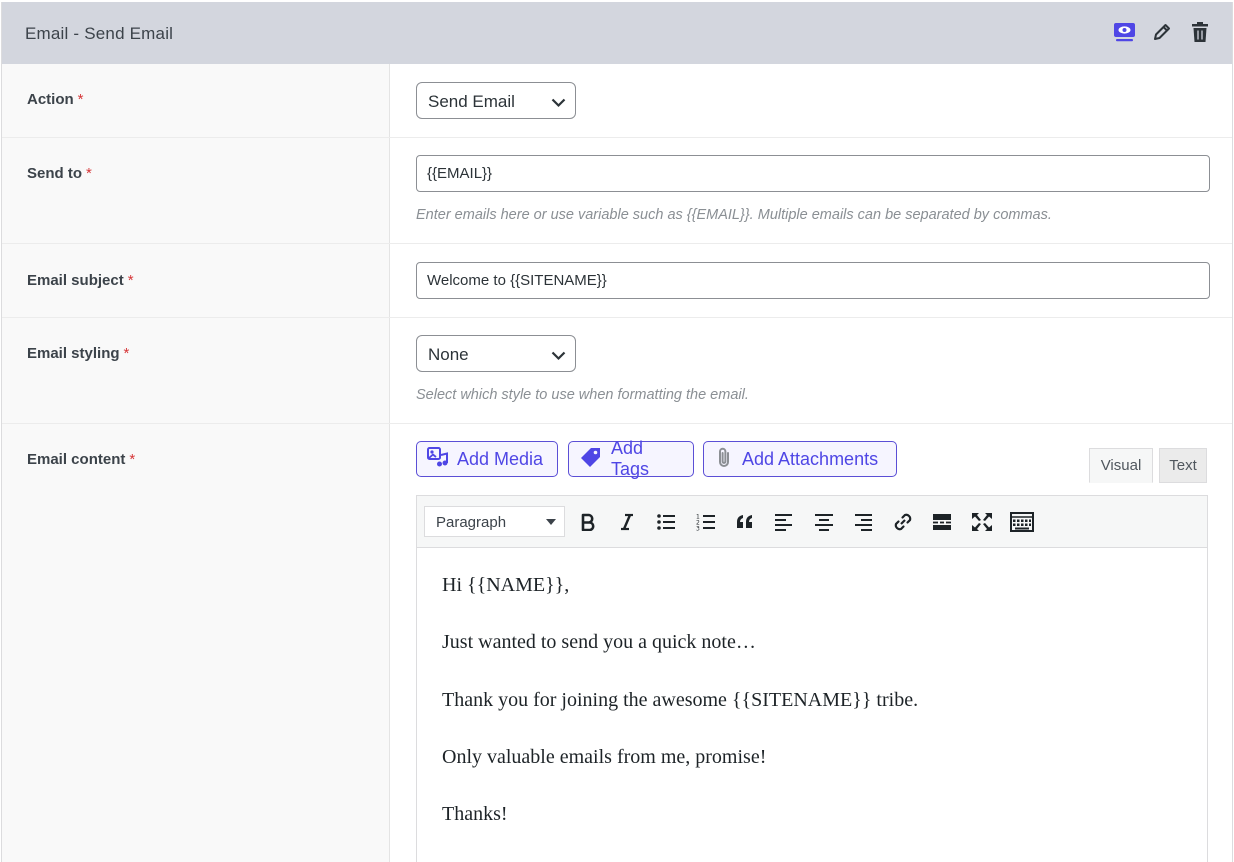  I want to click on styling-label: Email styling *, so click(78, 353).